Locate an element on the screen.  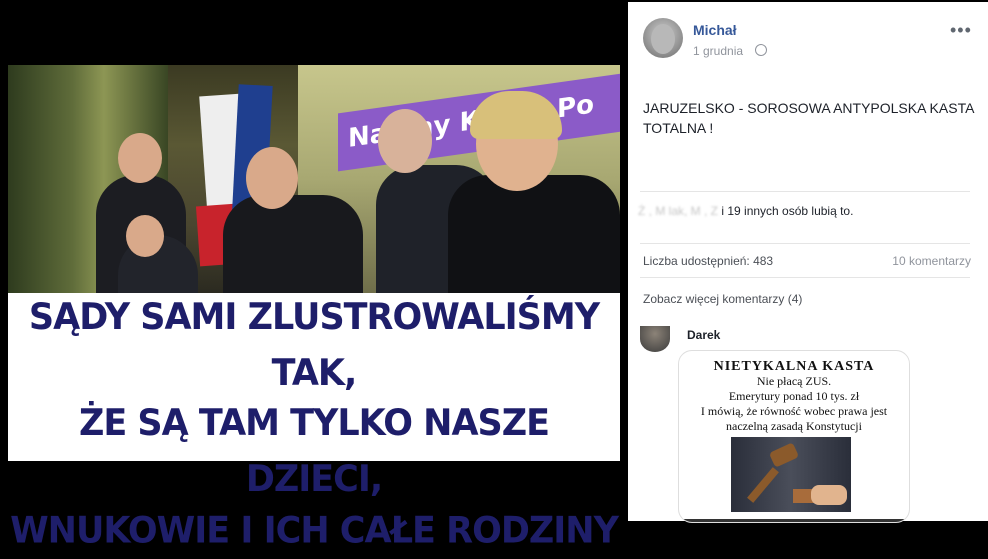
more-options-icon: ••• is located at coordinates (961, 30).